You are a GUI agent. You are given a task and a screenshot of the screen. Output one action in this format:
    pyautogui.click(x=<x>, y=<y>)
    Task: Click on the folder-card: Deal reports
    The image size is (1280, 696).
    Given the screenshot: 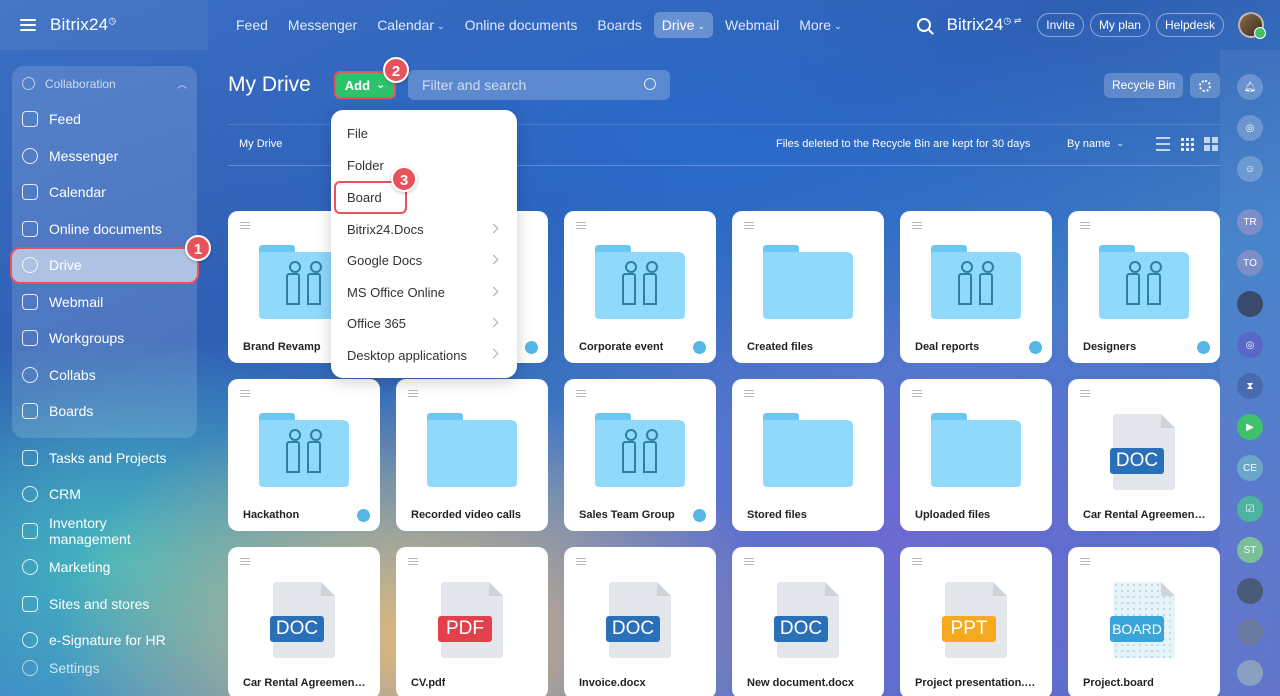 What is the action you would take?
    pyautogui.click(x=976, y=287)
    